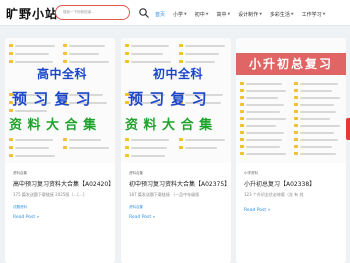  I want to click on post-thumbnail: 高中全科 预 习 复 习 资 料 大 合 集, so click(60, 100).